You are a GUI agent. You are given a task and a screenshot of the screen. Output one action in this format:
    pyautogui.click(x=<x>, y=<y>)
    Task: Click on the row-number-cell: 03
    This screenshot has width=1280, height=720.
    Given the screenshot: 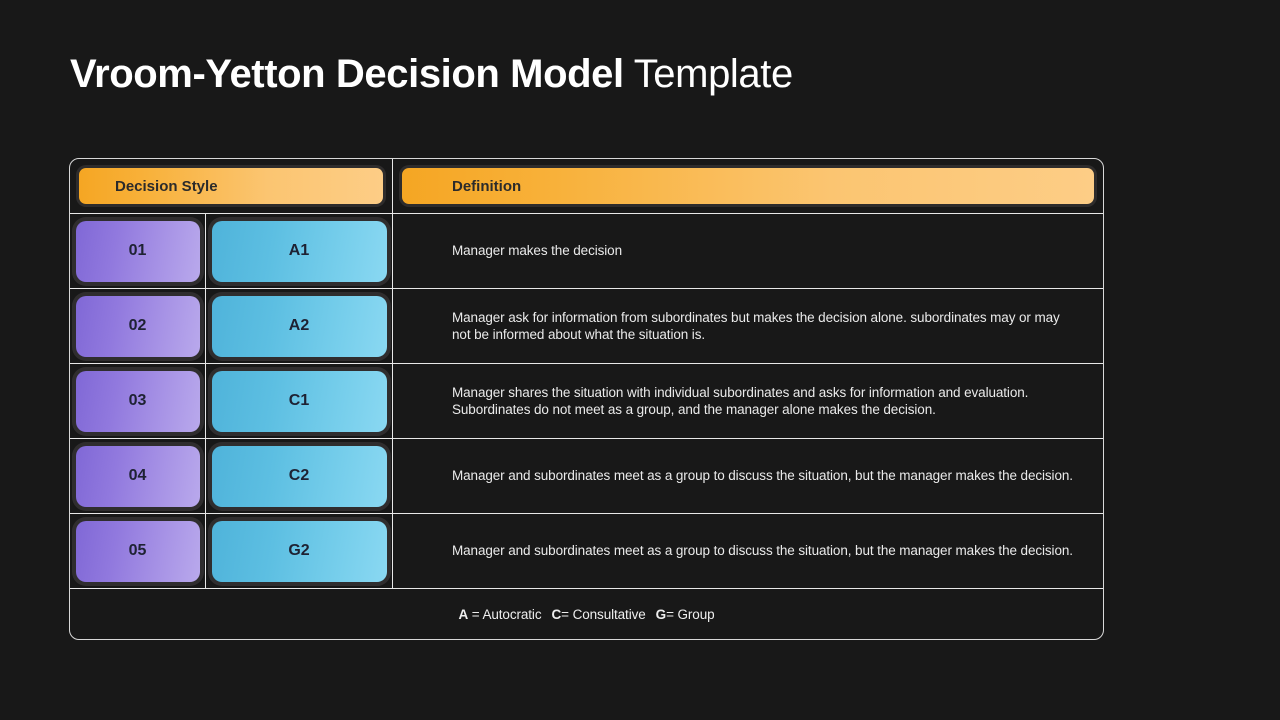 What is the action you would take?
    pyautogui.click(x=138, y=401)
    